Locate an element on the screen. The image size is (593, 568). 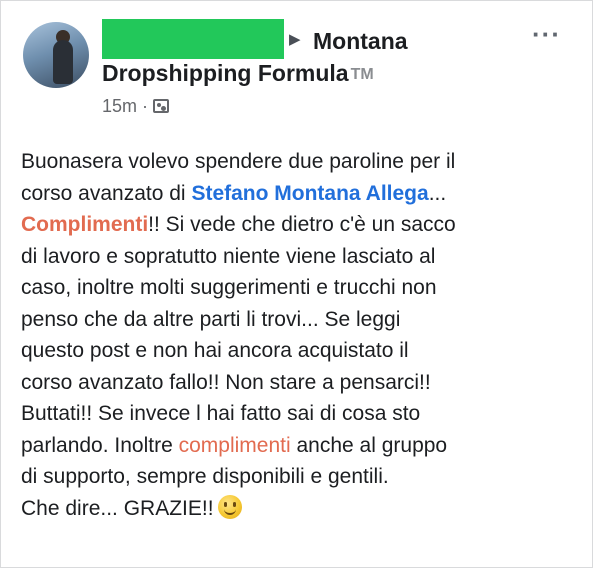
smiley-emoji-icon is located at coordinates (229, 506).